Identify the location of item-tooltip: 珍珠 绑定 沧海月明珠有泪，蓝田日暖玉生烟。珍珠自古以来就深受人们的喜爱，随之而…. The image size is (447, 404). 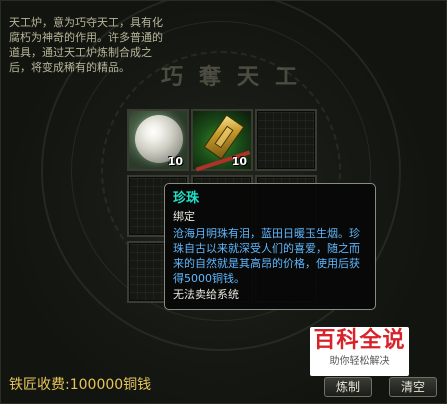
(270, 246).